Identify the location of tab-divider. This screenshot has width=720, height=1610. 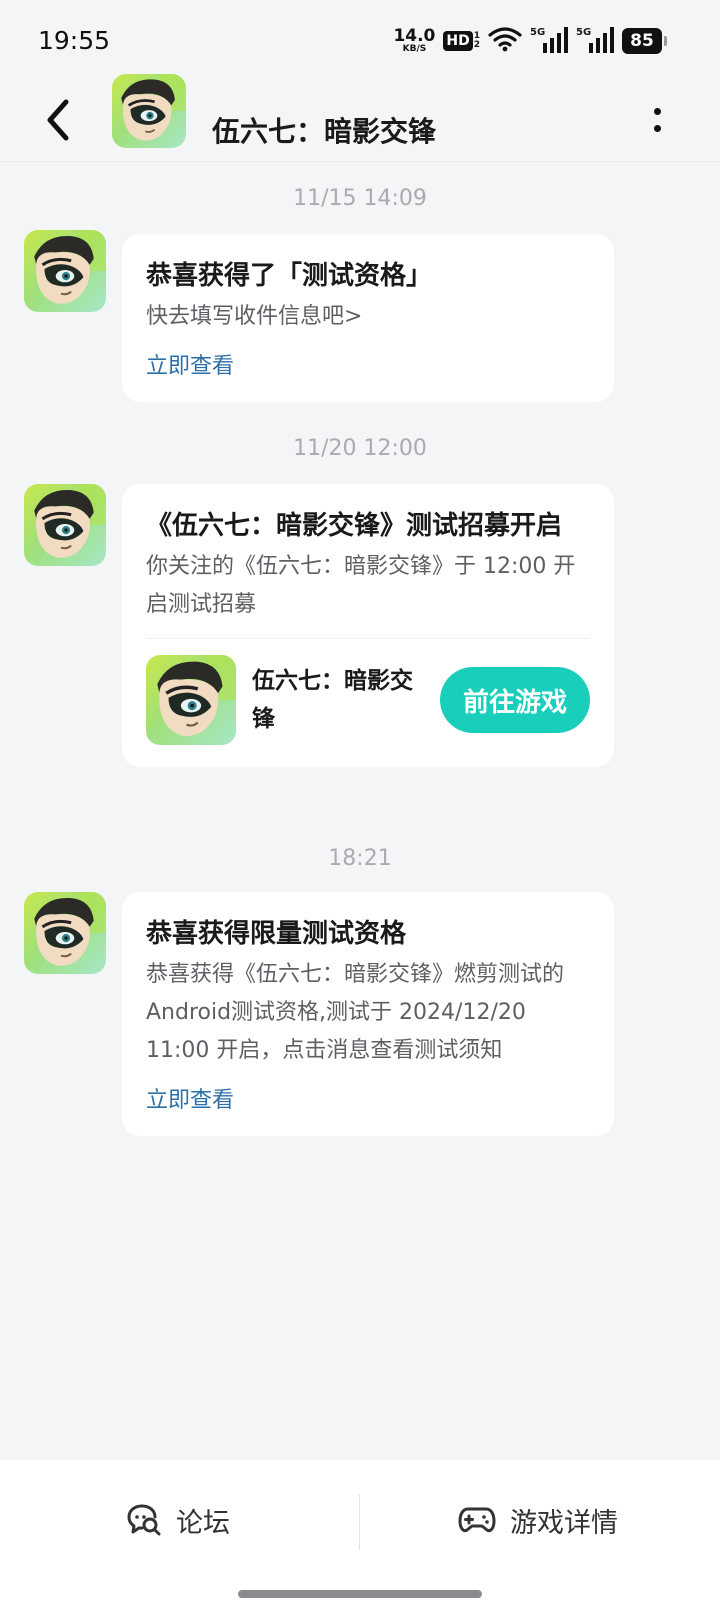
(359, 1522).